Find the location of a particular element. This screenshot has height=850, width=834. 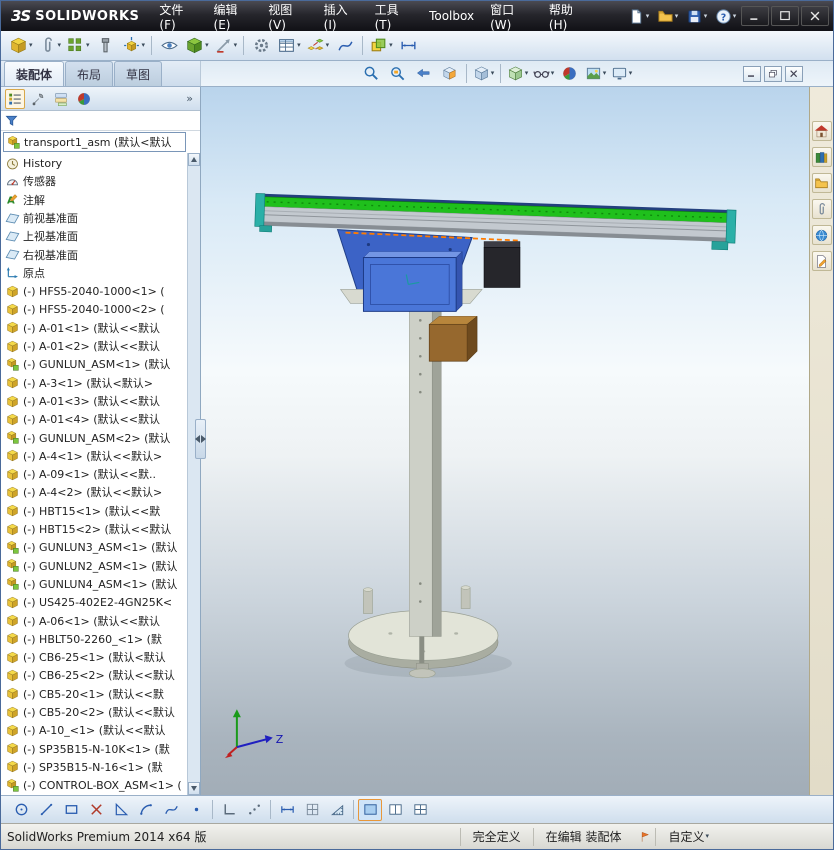

custom-properties is located at coordinates (821, 261).